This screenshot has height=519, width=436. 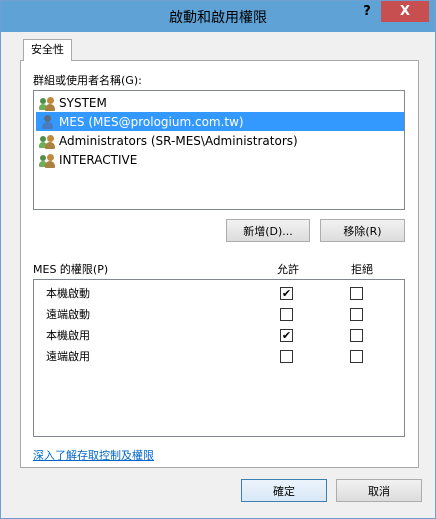 I want to click on allow-checkbox-local-activation: ✔, so click(x=286, y=335).